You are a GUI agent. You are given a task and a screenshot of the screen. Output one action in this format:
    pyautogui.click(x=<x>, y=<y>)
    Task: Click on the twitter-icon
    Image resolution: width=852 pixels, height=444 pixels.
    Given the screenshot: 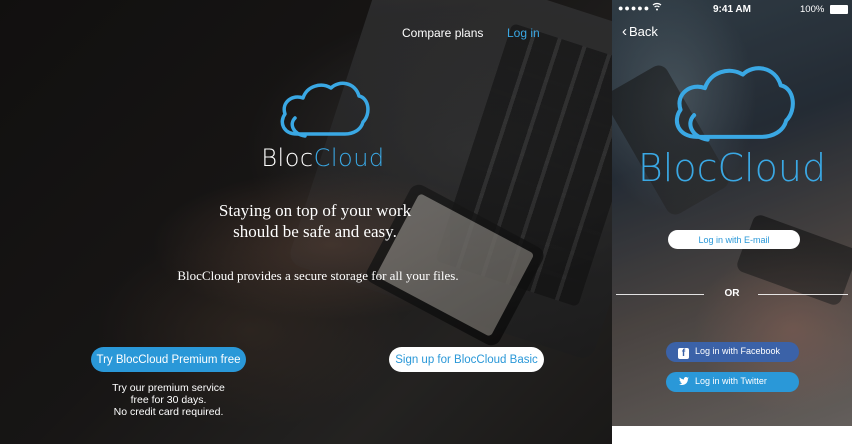 What is the action you would take?
    pyautogui.click(x=683, y=382)
    